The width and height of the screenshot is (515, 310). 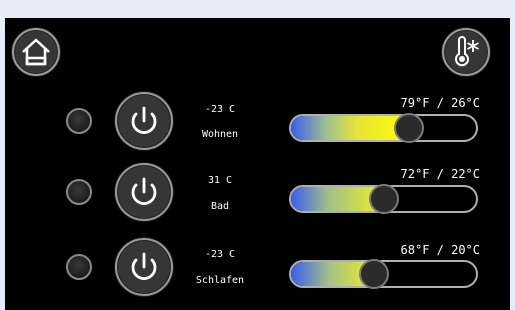 I want to click on room-2-status-led, so click(x=79, y=192).